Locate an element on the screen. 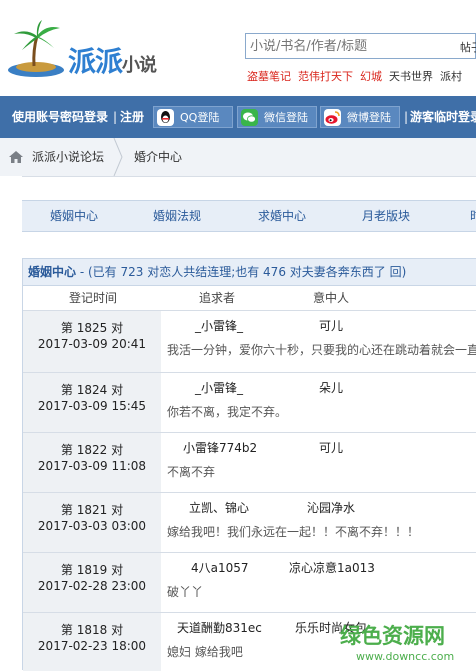  search-type-selector: 帖子 is located at coordinates (468, 47).